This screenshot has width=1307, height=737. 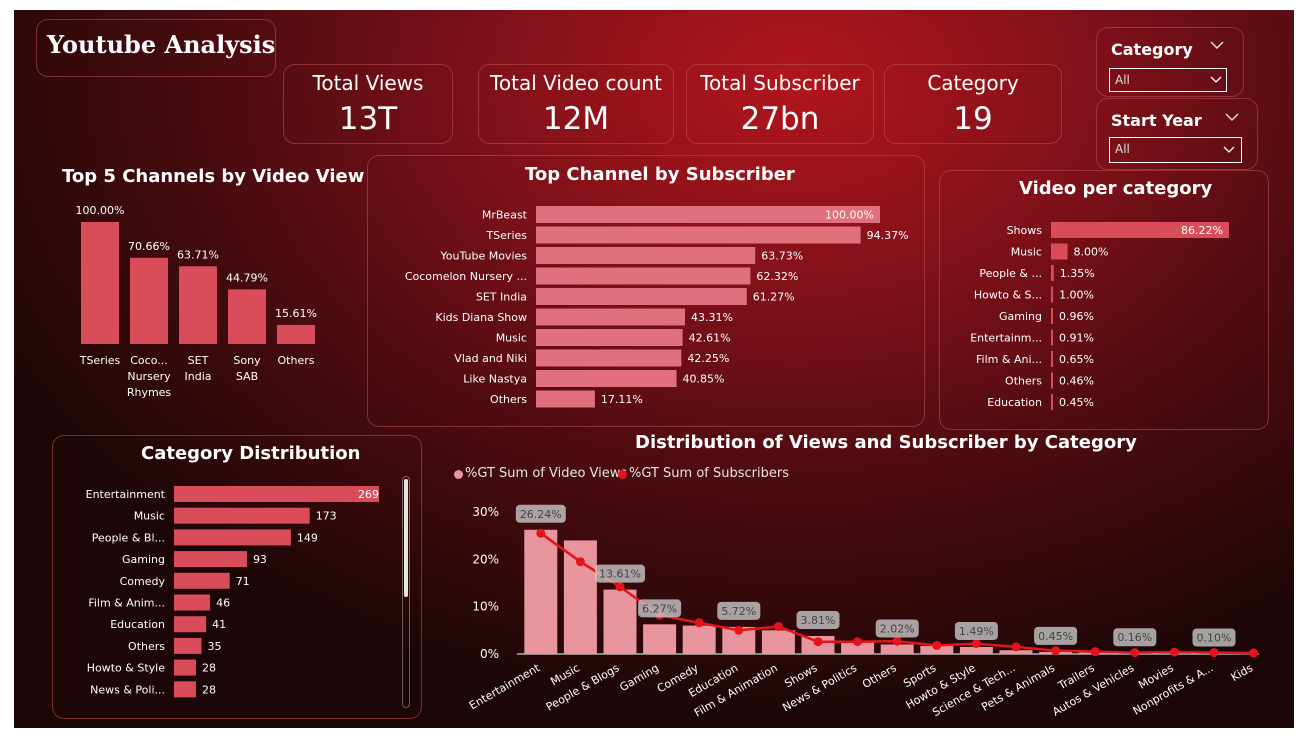 What do you see at coordinates (1175, 150) in the screenshot?
I see `slicer-start-year-dropdown: All` at bounding box center [1175, 150].